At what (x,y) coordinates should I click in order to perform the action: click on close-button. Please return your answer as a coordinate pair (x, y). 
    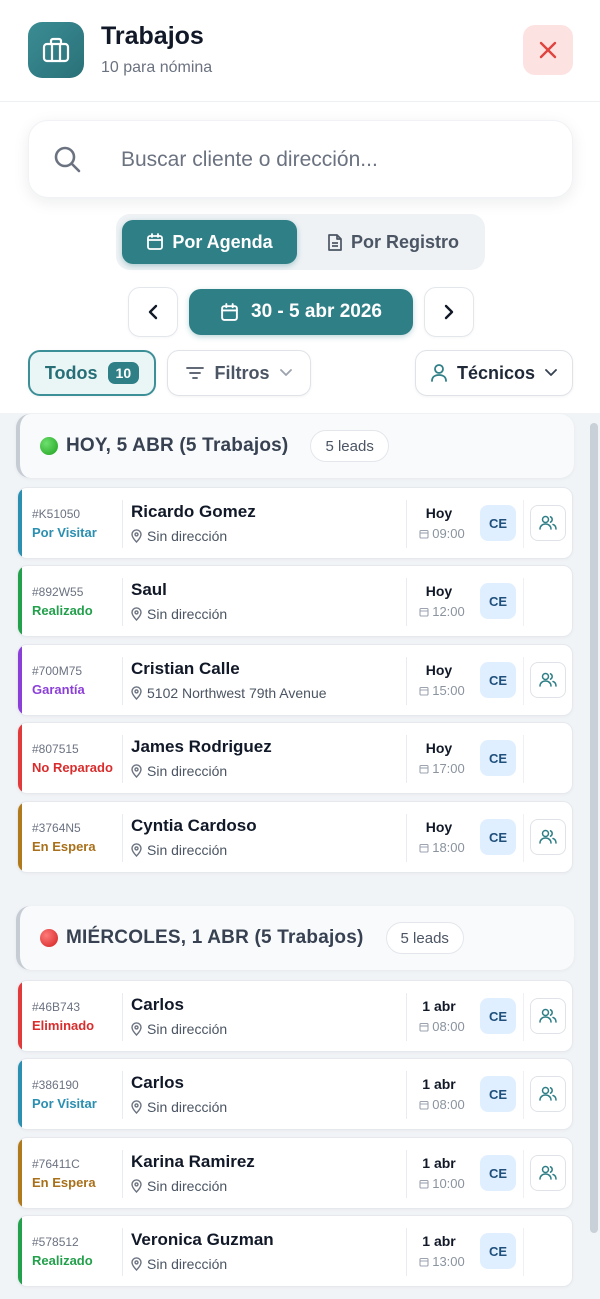
    Looking at the image, I should click on (548, 50).